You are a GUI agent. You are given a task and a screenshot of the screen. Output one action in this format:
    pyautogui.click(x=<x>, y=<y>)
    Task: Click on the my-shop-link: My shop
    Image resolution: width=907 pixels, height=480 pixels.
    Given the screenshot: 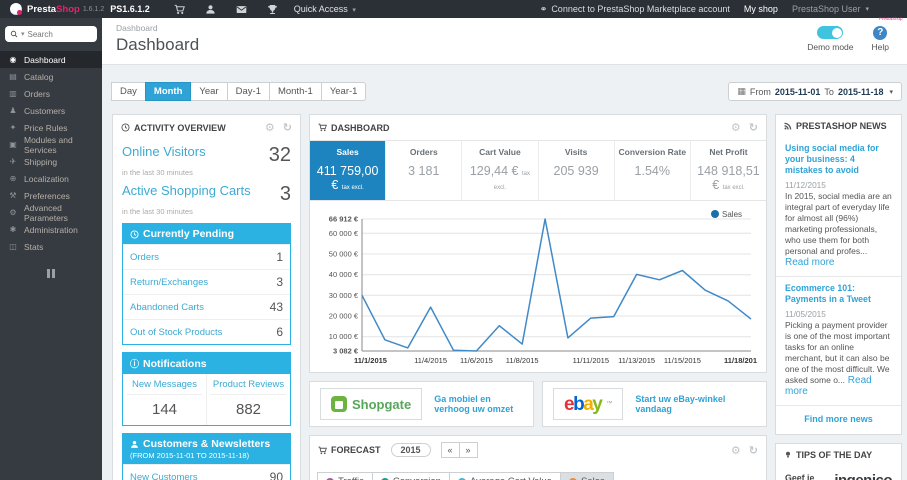 What is the action you would take?
    pyautogui.click(x=761, y=9)
    